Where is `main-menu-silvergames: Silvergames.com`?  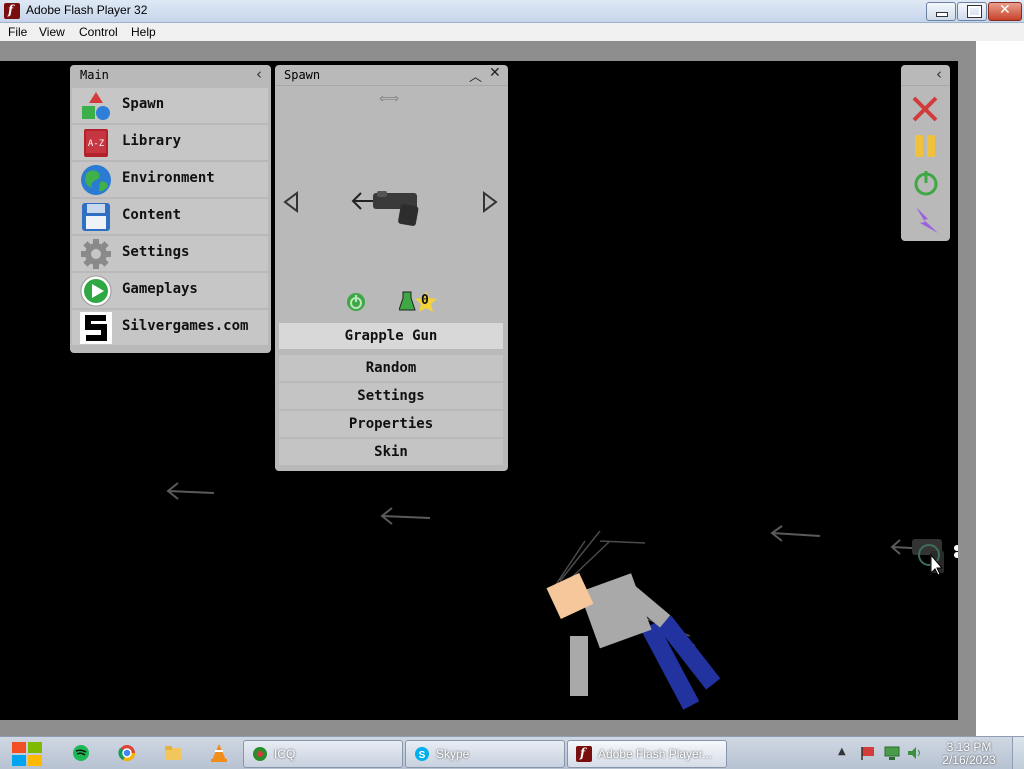
main-menu-silvergames: Silvergames.com is located at coordinates (170, 327).